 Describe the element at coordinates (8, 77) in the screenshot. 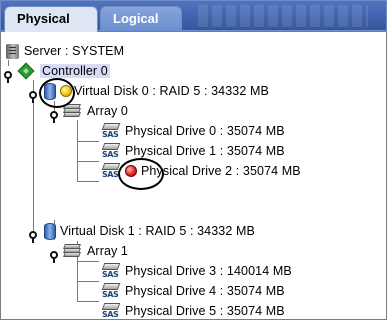

I see `controller-collapse-toggle` at that location.